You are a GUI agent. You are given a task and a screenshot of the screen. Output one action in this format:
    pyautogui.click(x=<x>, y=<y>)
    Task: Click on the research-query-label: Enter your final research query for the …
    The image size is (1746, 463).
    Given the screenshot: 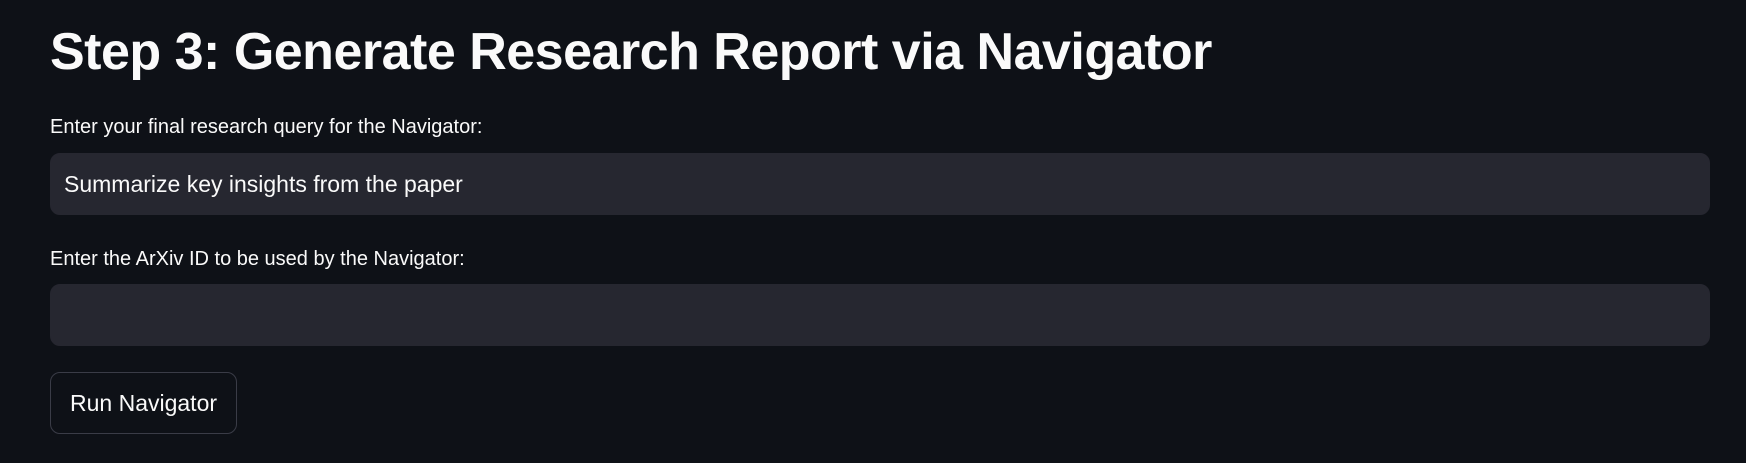 What is the action you would take?
    pyautogui.click(x=266, y=127)
    